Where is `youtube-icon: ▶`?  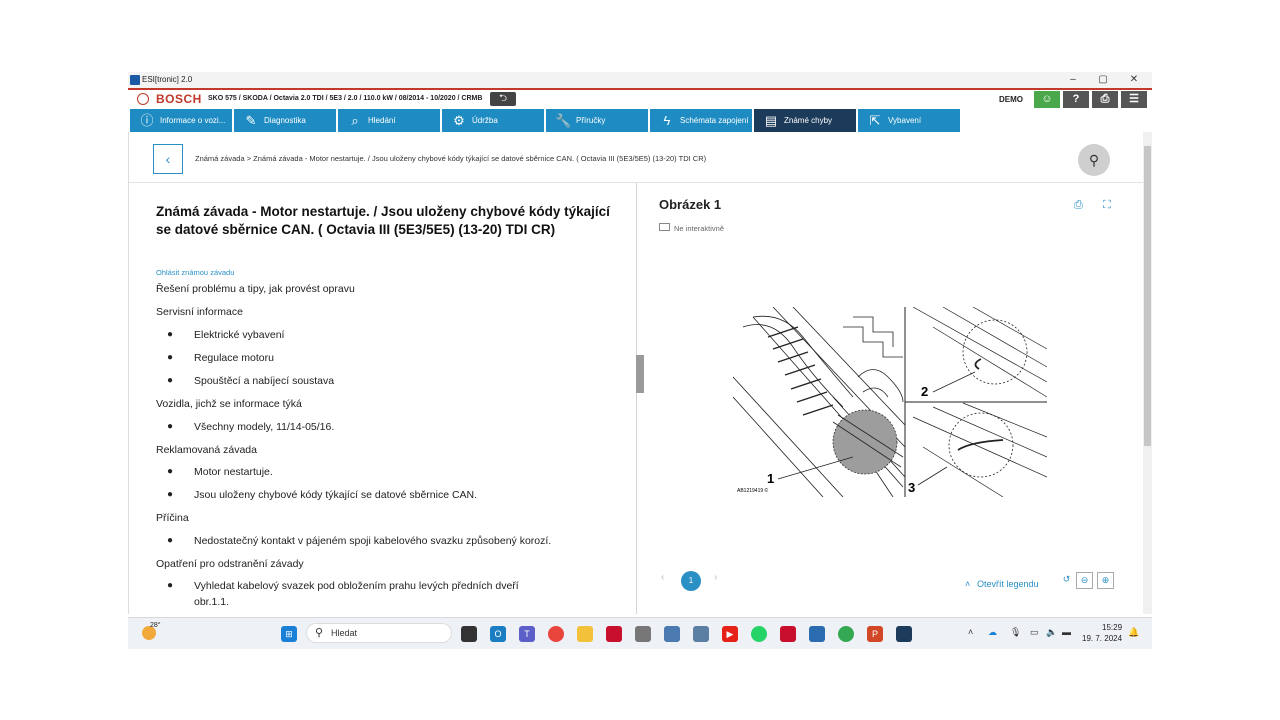
youtube-icon: ▶ is located at coordinates (730, 634).